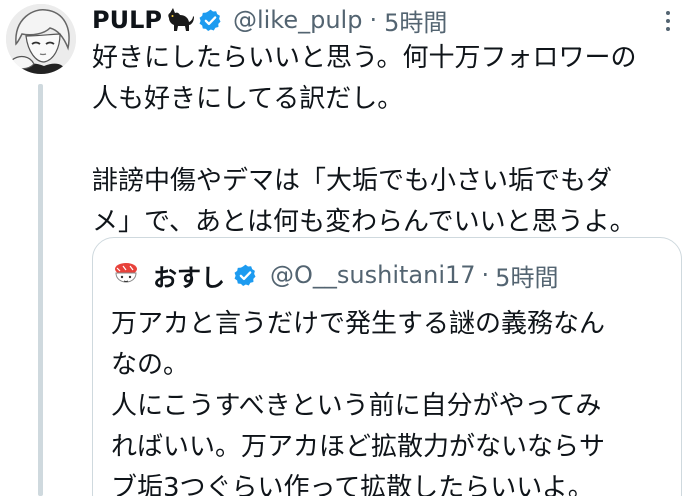  Describe the element at coordinates (373, 275) in the screenshot. I see `quoted-handle: @O__sushitani17` at that location.